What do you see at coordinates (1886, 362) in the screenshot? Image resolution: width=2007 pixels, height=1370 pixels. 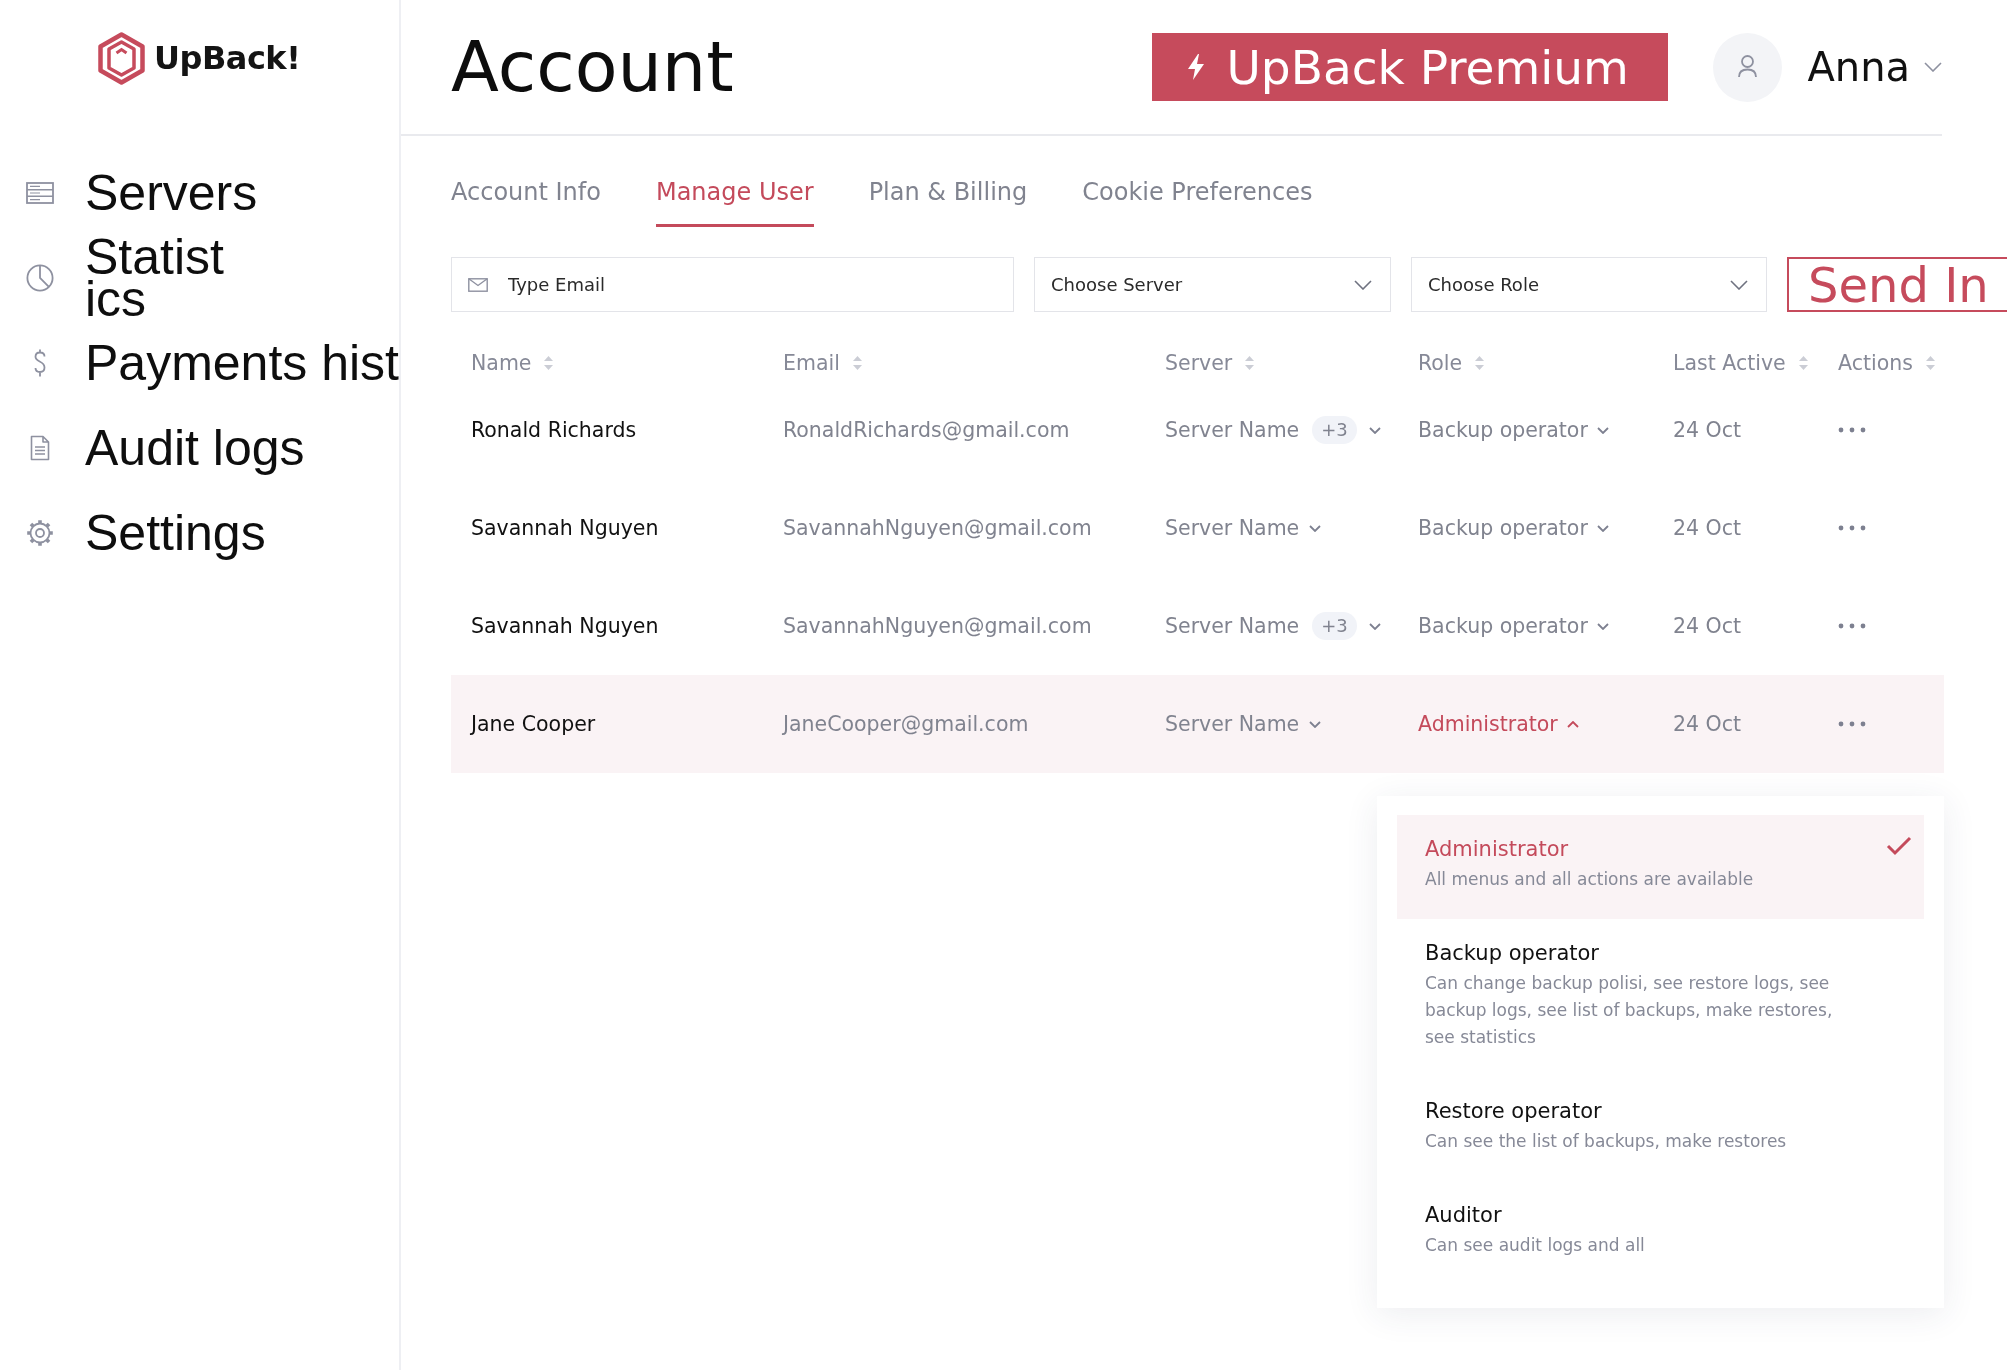 I see `column-header: Actions` at bounding box center [1886, 362].